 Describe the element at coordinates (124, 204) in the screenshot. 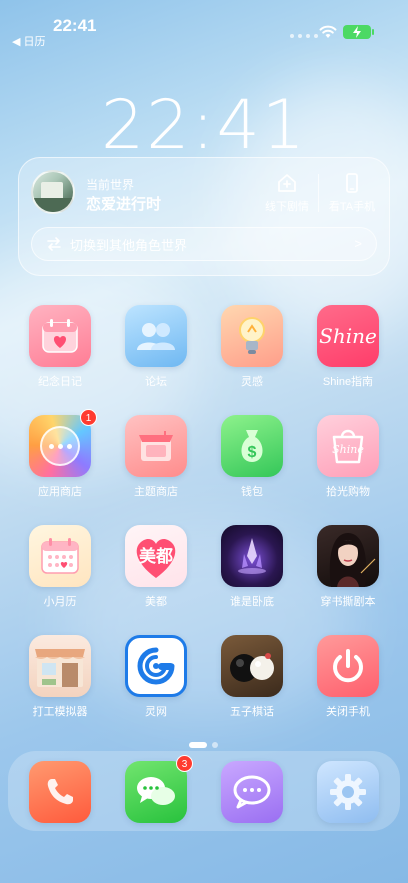

I see `world-title: 恋爱进行时` at that location.